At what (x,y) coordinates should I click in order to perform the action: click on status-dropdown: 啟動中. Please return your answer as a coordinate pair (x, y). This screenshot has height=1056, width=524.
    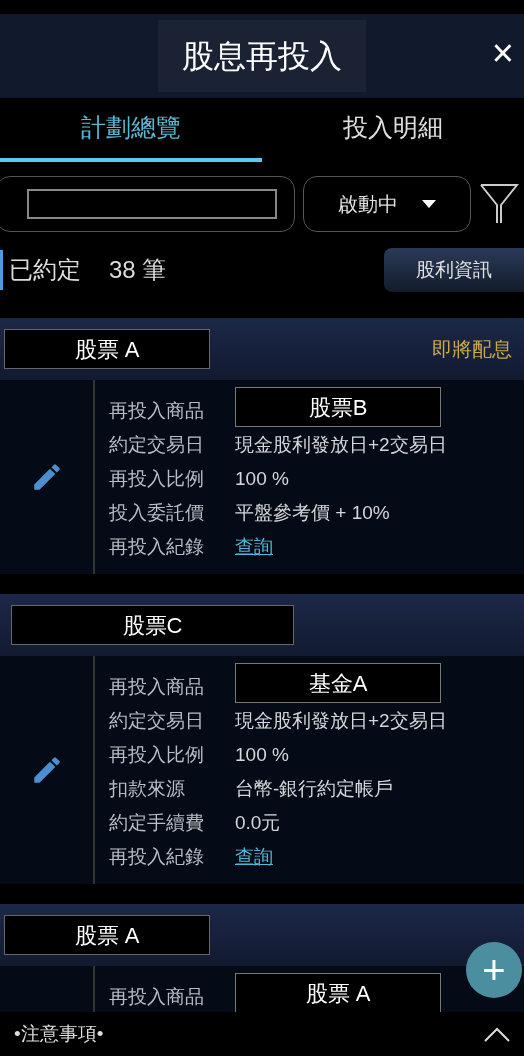
    Looking at the image, I should click on (387, 204).